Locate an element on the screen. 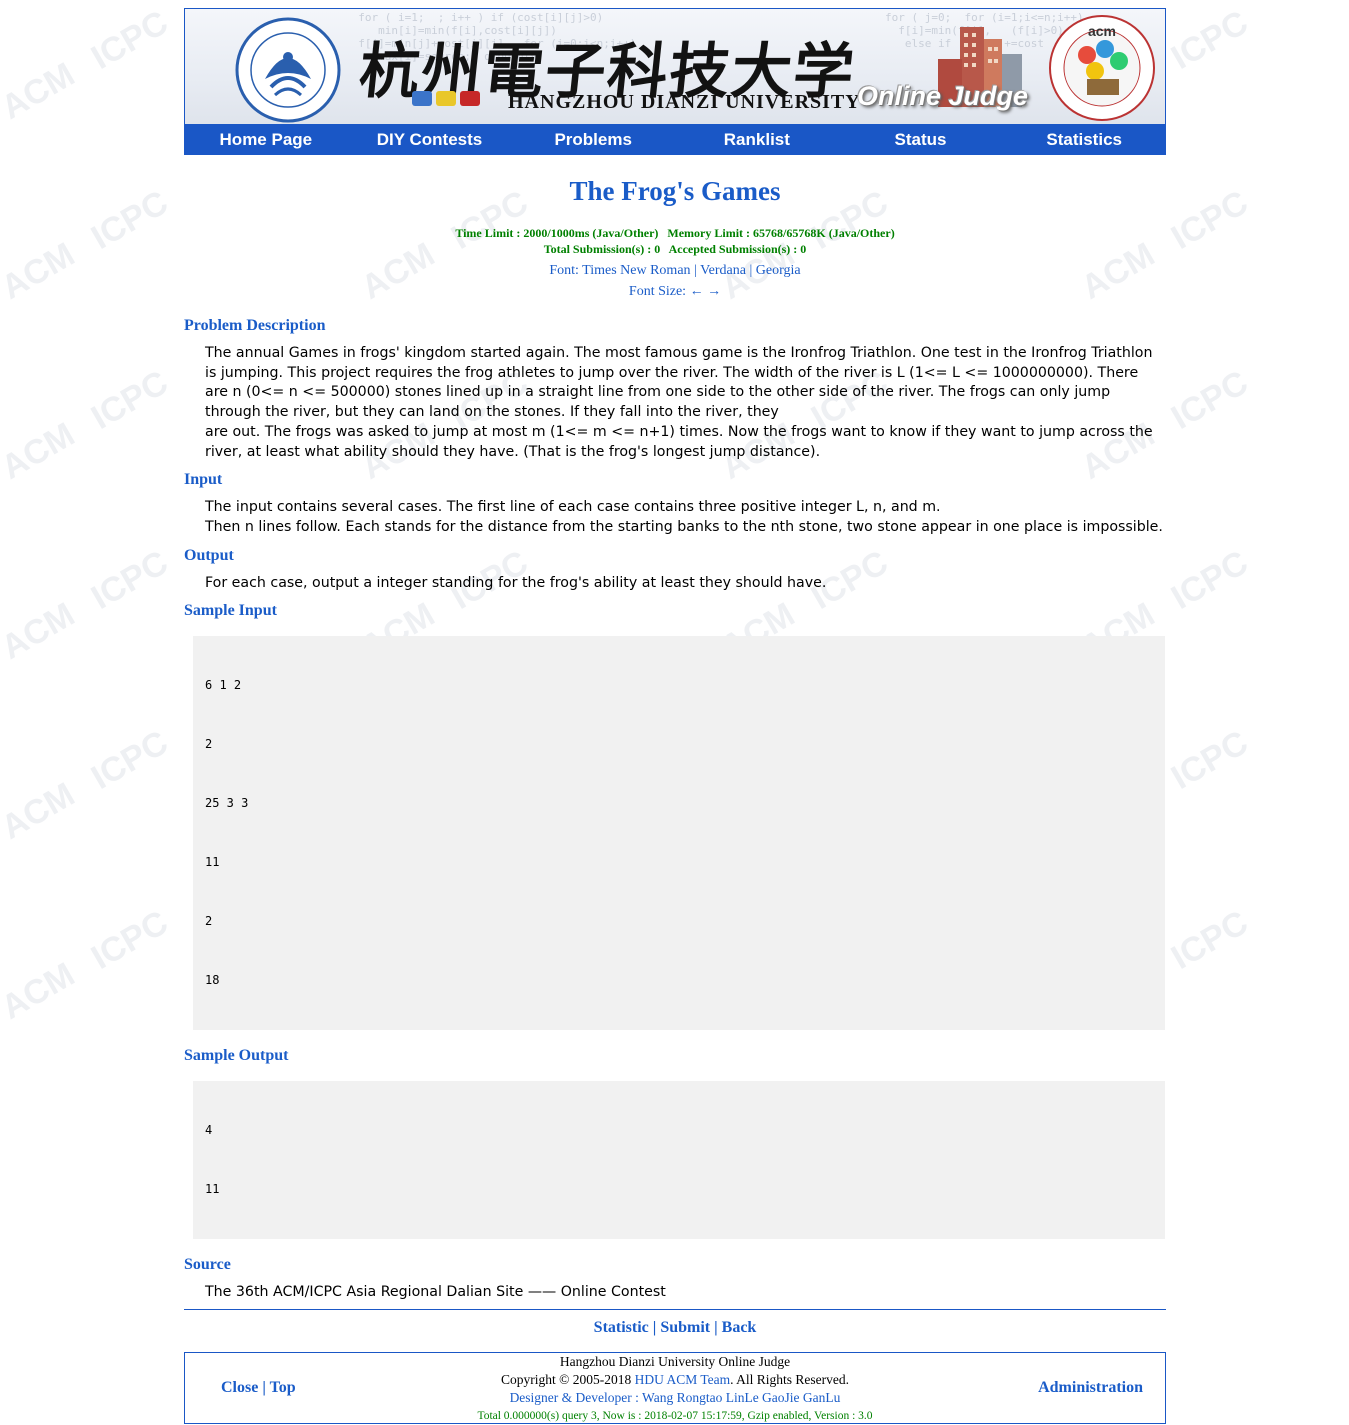 The image size is (1349, 1425). footer-site-name: Hangzhou Dianzi University Online Judge is located at coordinates (675, 1361).